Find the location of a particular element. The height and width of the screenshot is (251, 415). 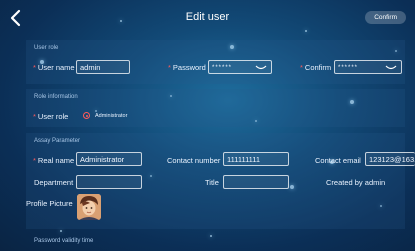

avatar-portrait-icon is located at coordinates (89, 207).